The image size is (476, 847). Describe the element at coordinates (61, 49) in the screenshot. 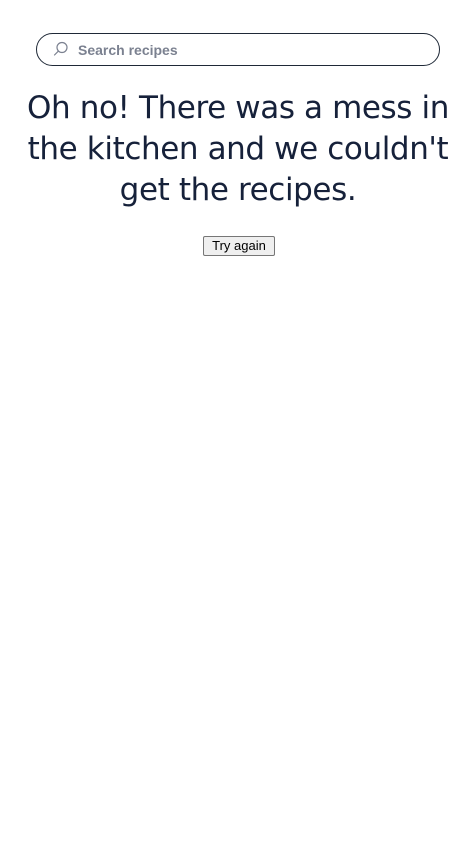

I see `search-icon` at that location.